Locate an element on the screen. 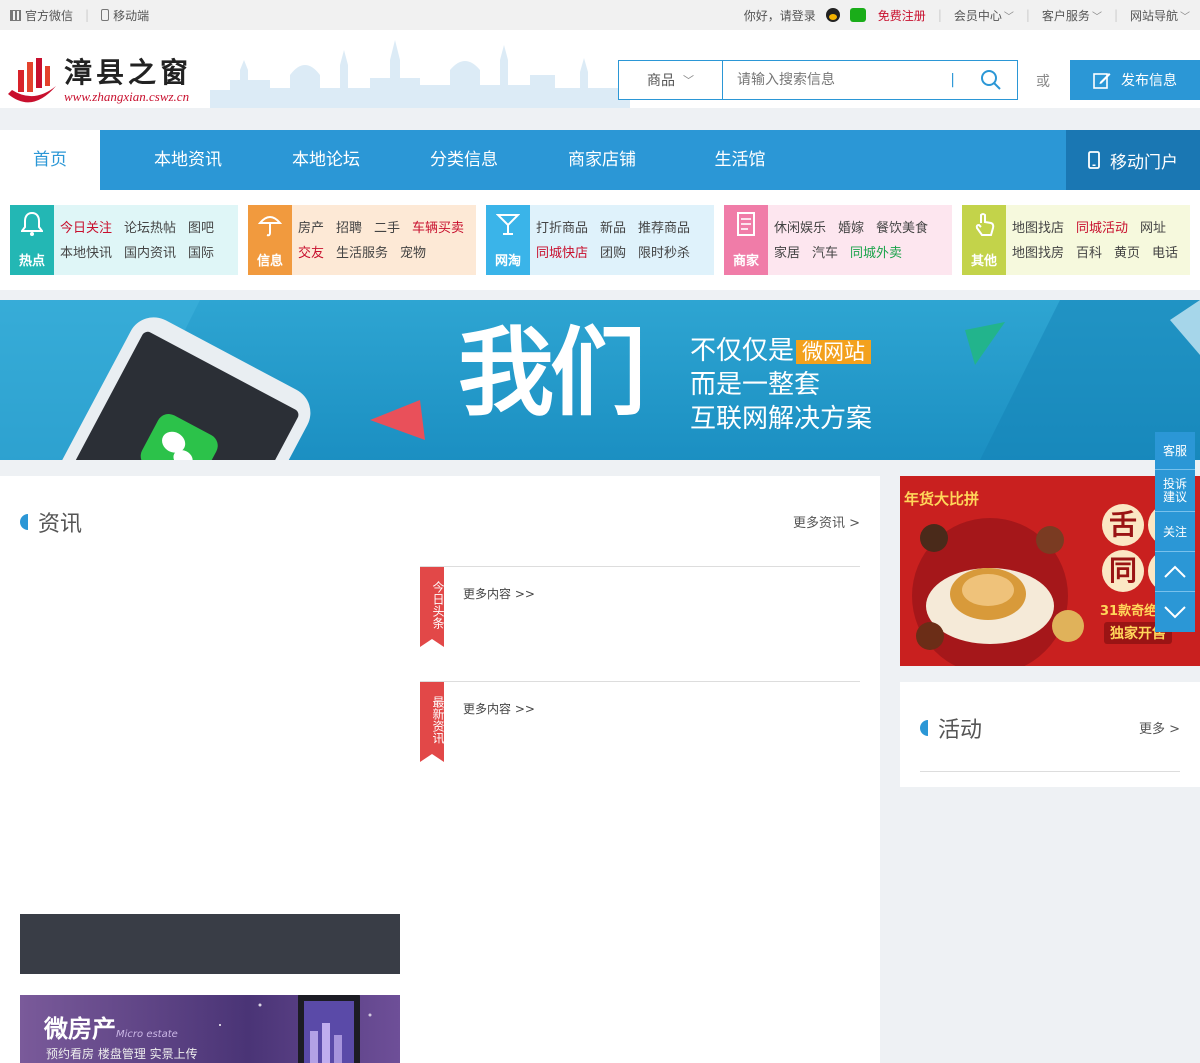 This screenshot has height=1063, width=1200. site-nav-label: 网站导航 is located at coordinates (1153, 15).